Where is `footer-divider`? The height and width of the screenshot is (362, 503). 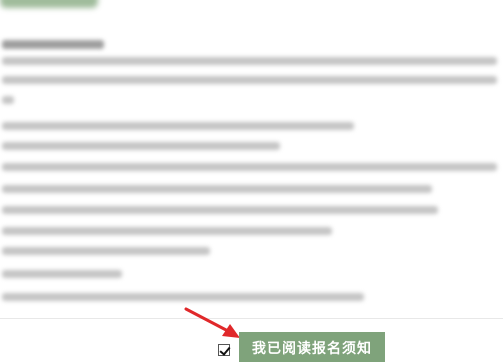 footer-divider is located at coordinates (251, 318).